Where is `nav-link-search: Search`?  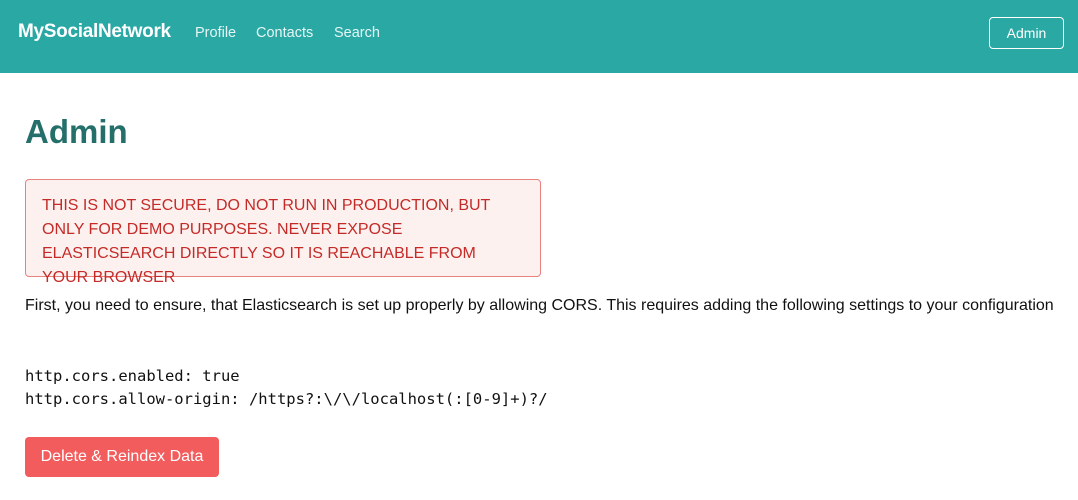 nav-link-search: Search is located at coordinates (357, 33).